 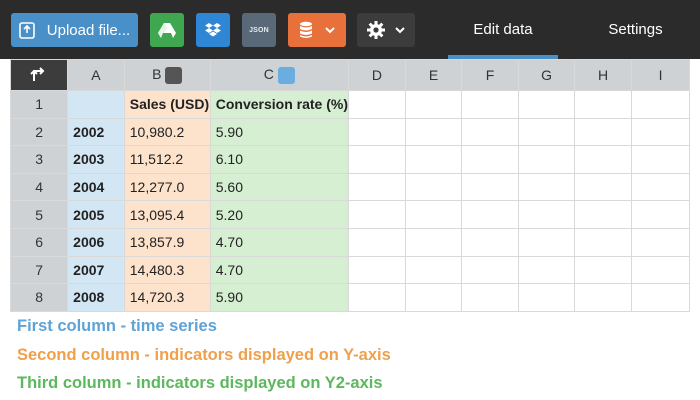 I want to click on json-button: JSON, so click(x=259, y=30).